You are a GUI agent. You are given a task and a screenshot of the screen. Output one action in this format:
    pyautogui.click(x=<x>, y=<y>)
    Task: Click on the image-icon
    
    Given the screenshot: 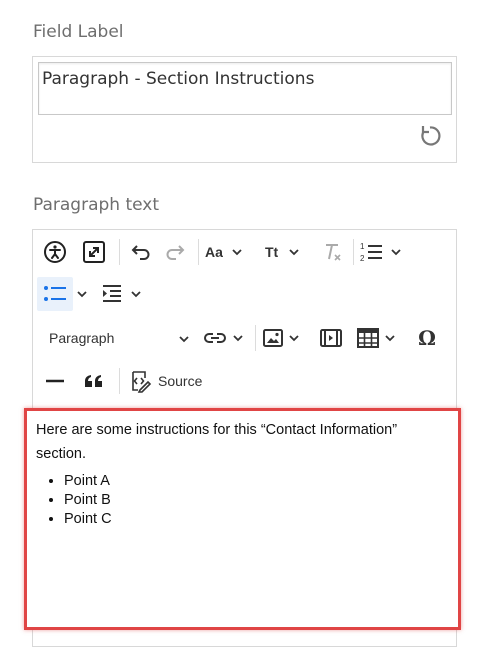 What is the action you would take?
    pyautogui.click(x=273, y=338)
    